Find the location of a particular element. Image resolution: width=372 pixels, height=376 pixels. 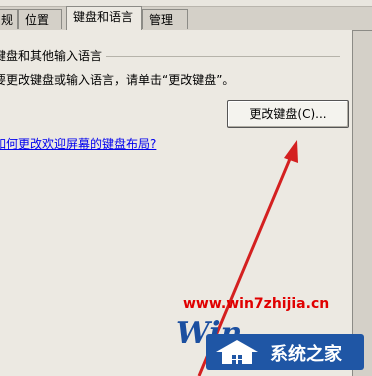

watermark-home-text: 系统之家 is located at coordinates (306, 354).